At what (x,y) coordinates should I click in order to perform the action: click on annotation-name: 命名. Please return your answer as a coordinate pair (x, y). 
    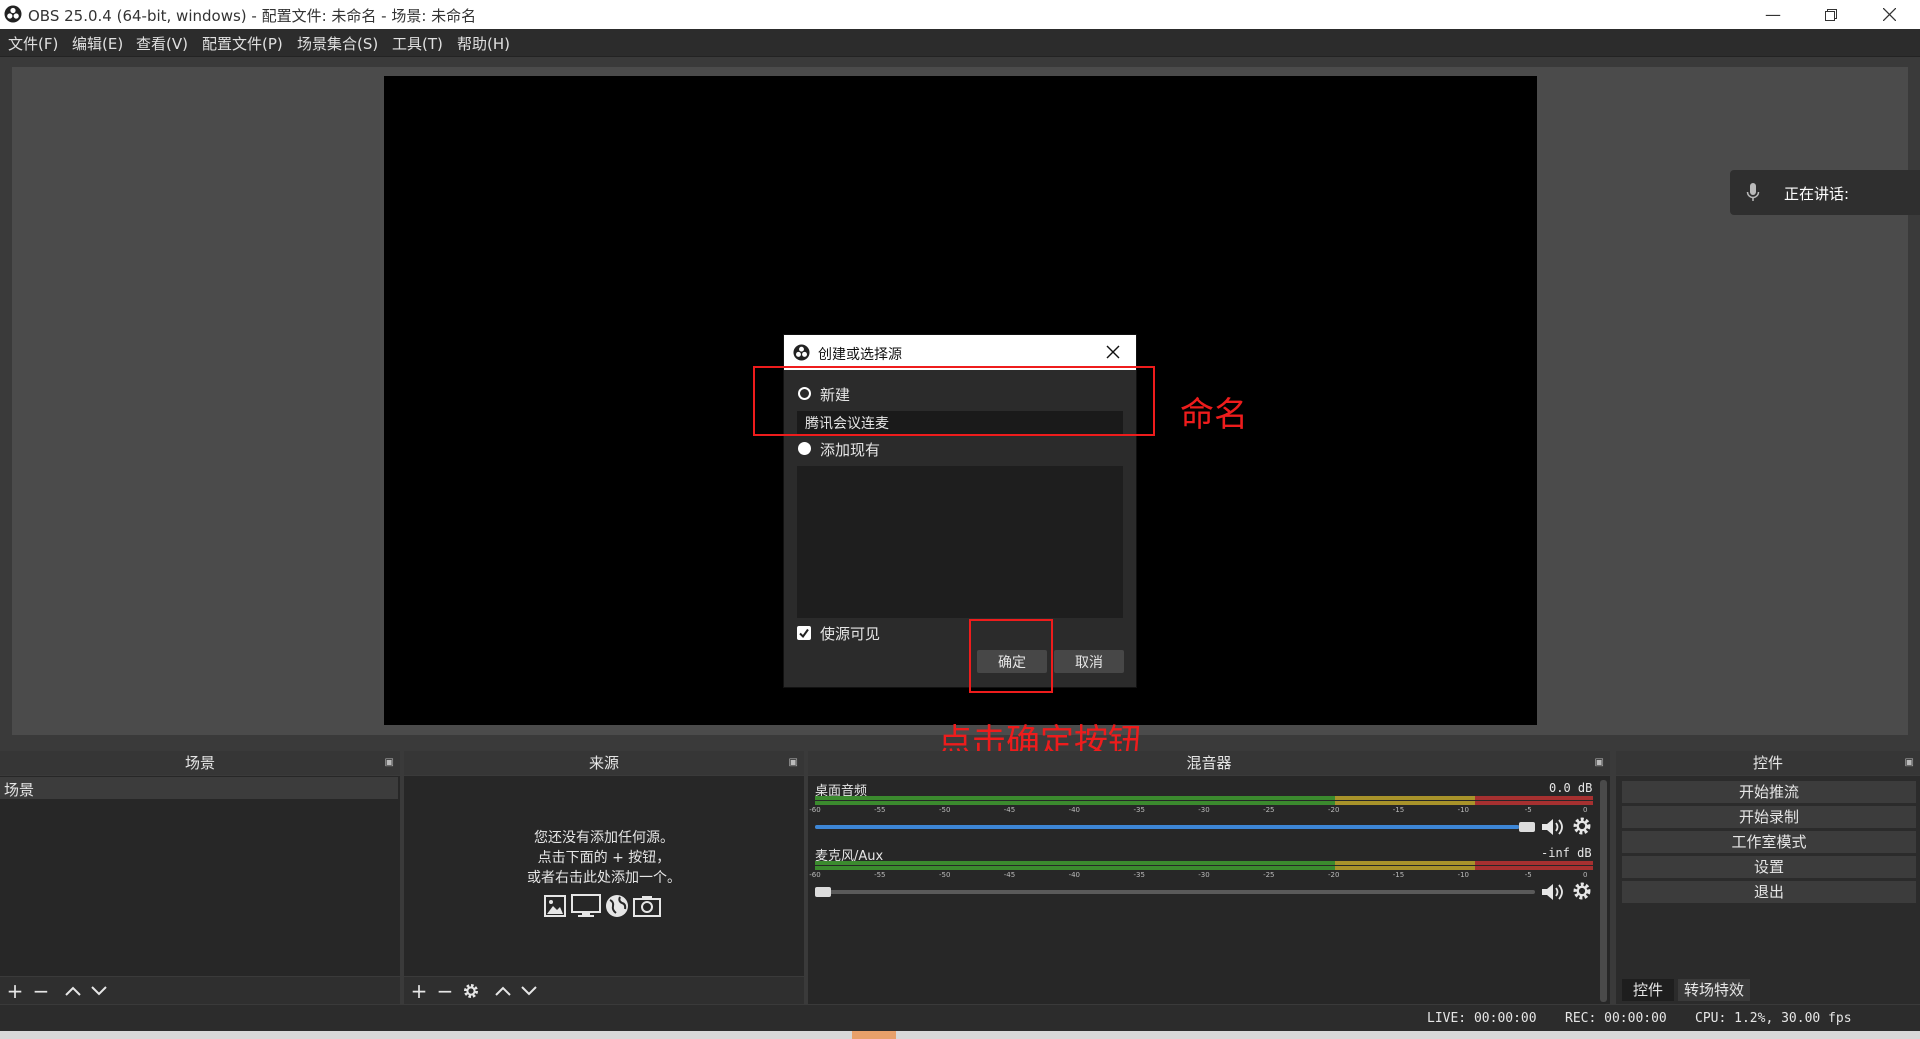
    Looking at the image, I should click on (1214, 415).